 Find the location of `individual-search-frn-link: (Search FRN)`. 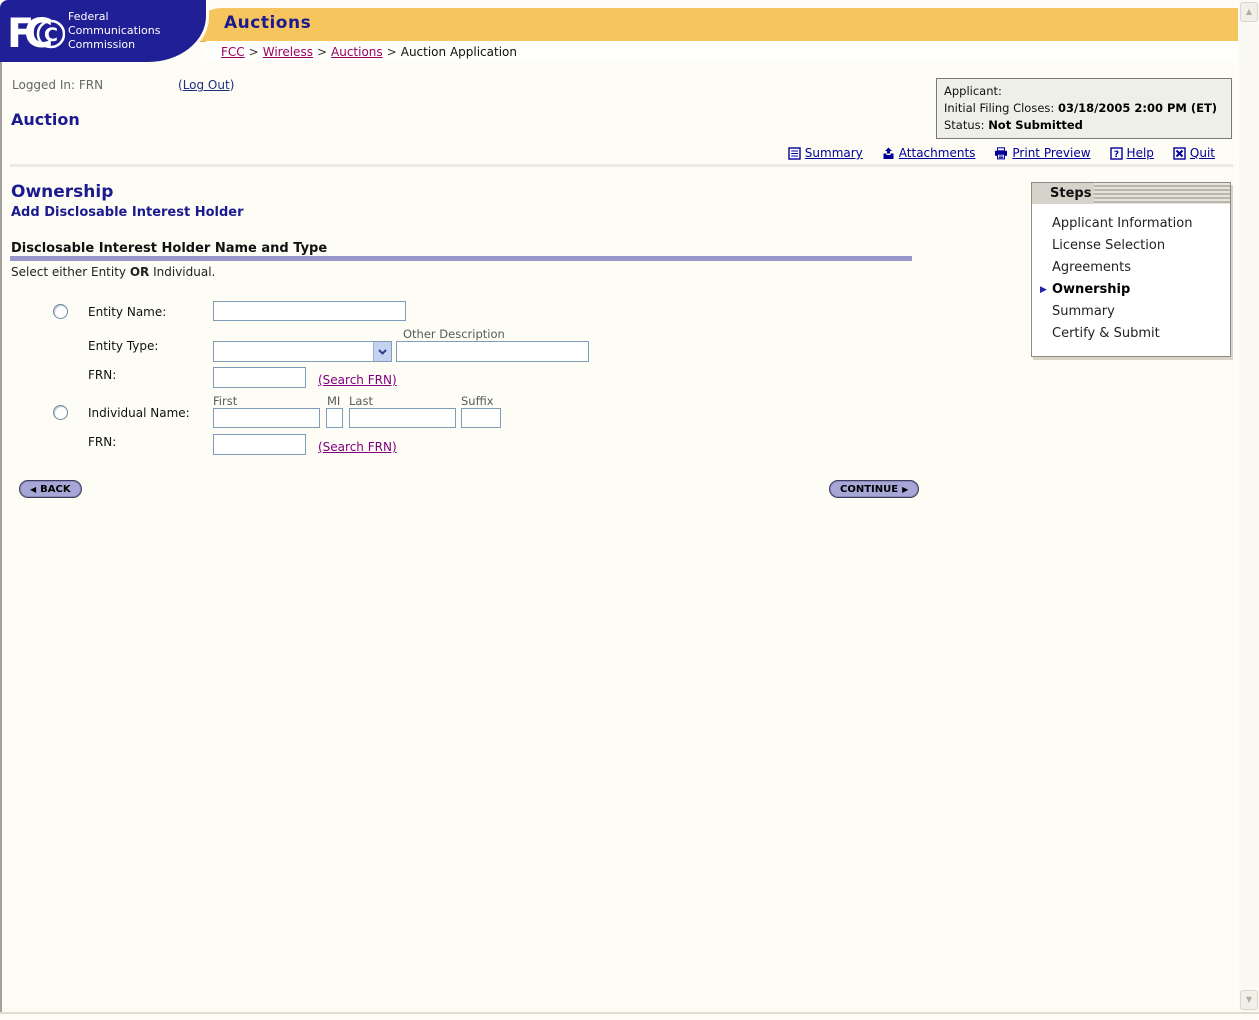

individual-search-frn-link: (Search FRN) is located at coordinates (357, 447).